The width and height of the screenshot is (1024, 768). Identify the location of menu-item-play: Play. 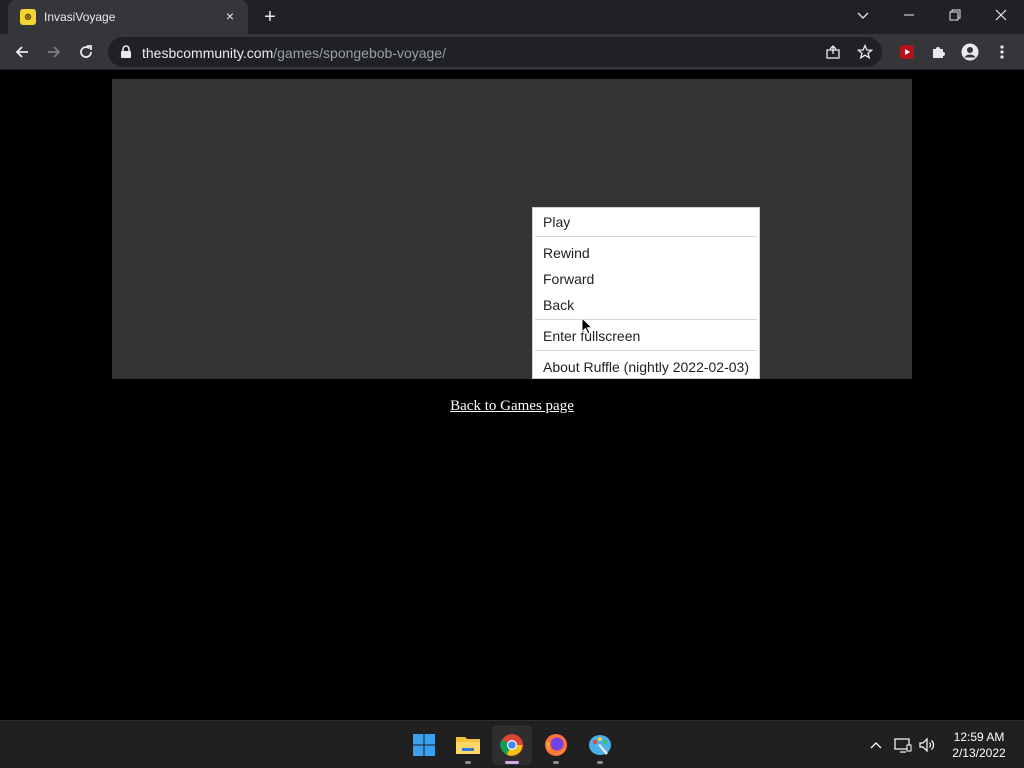
(556, 222).